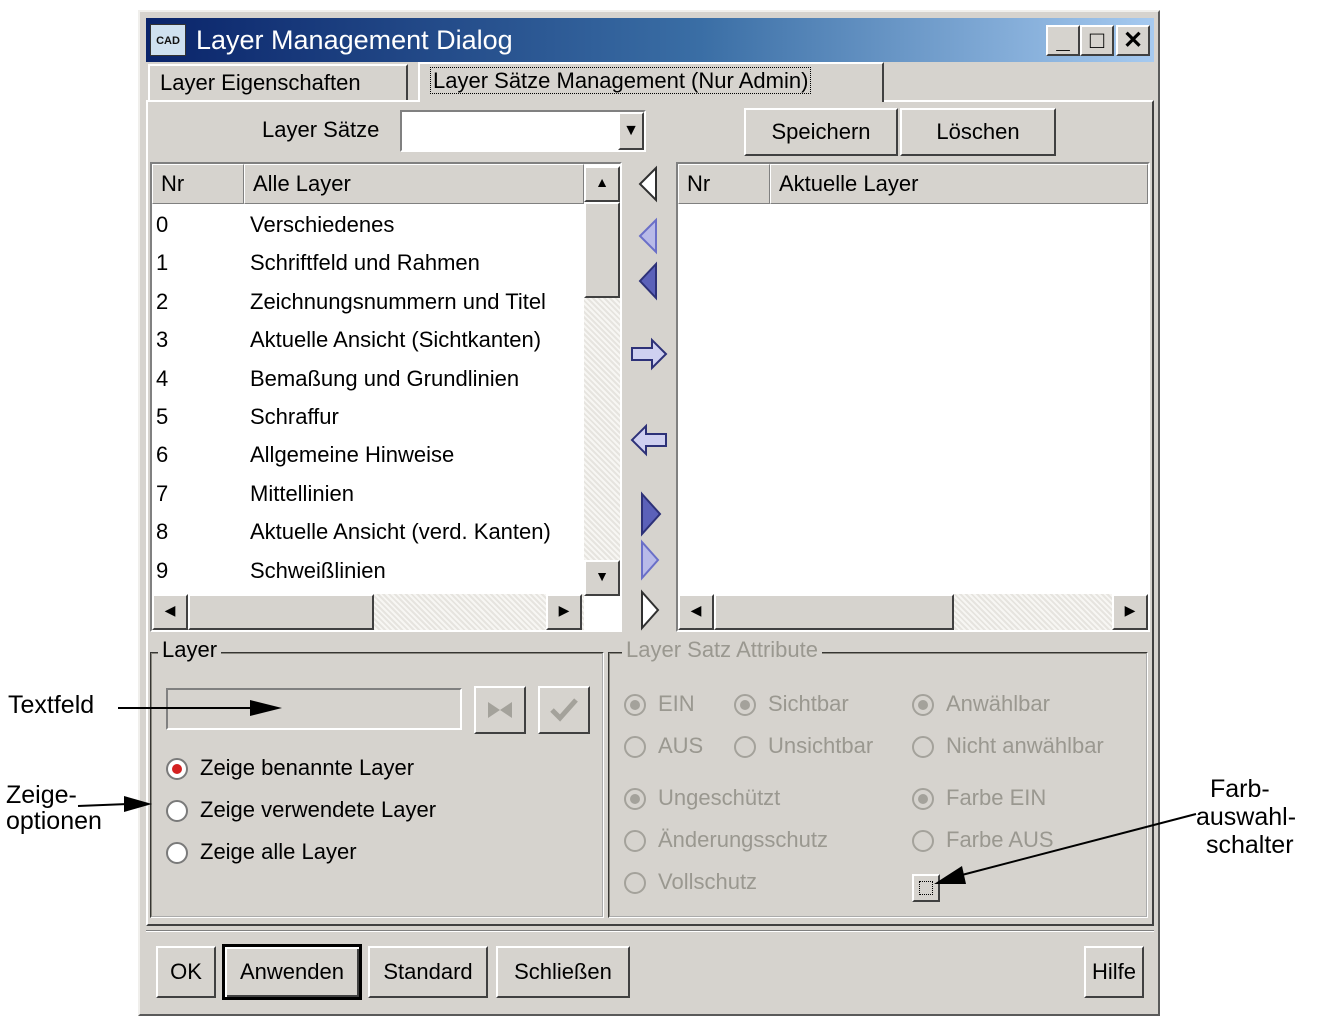  I want to click on save-button: Speichern, so click(821, 132).